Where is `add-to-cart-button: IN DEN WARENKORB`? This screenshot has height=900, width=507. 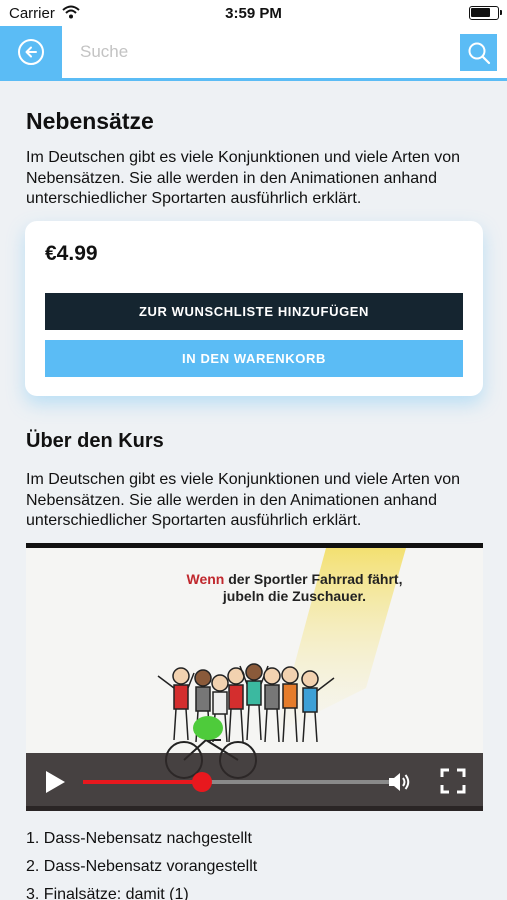 add-to-cart-button: IN DEN WARENKORB is located at coordinates (254, 358).